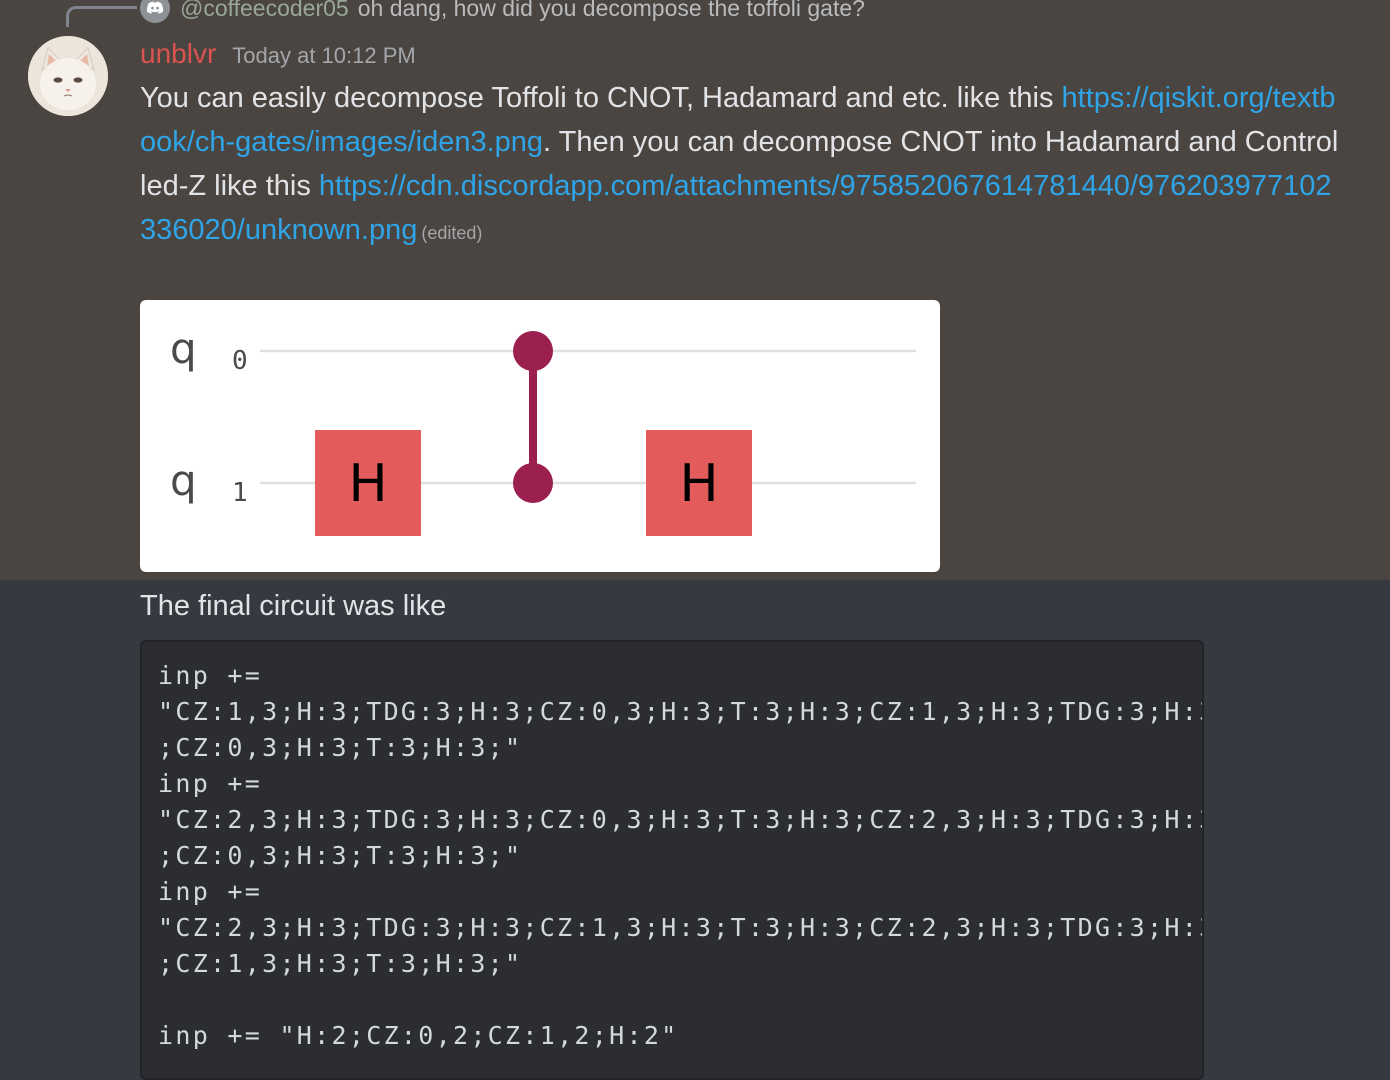 The width and height of the screenshot is (1390, 1080). I want to click on code-line: inp += "H:2;CZ:0,2;CZ:1,2;H:2", so click(418, 1035).